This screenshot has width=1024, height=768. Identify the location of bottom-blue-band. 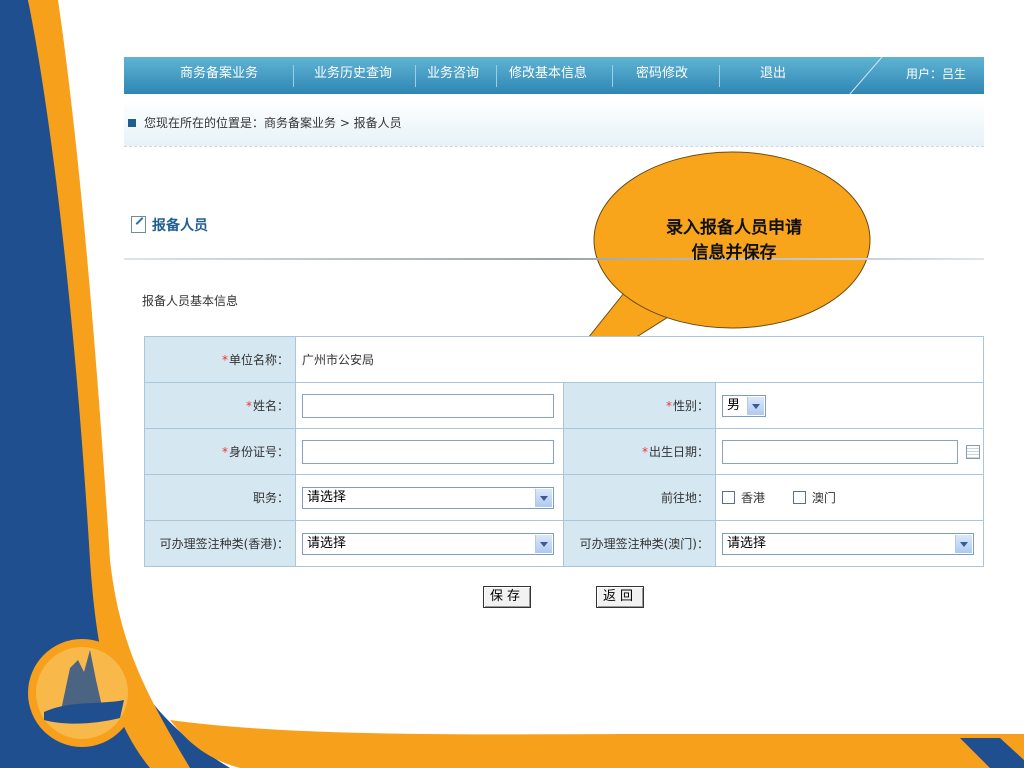
(992, 753).